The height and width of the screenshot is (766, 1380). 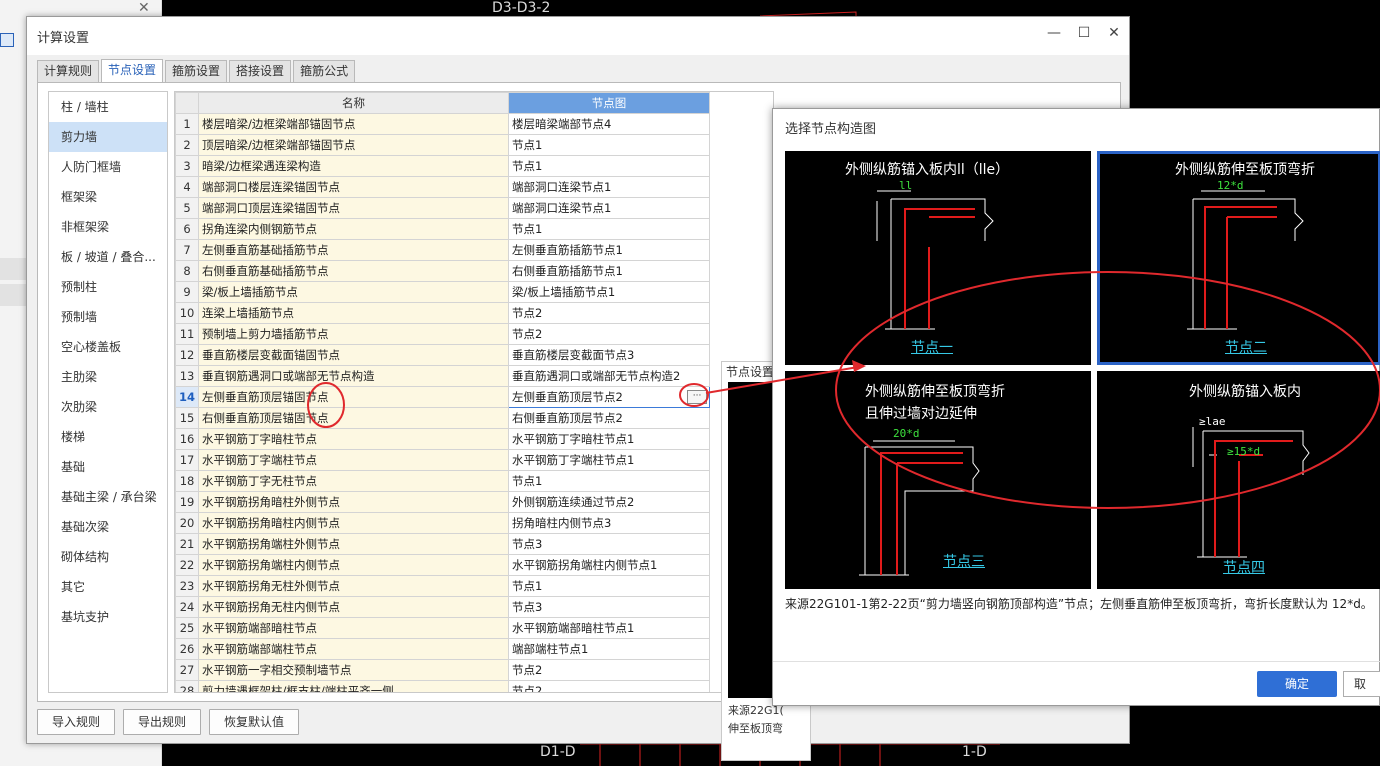 I want to click on import-rules-button: 导入规则, so click(x=76, y=722).